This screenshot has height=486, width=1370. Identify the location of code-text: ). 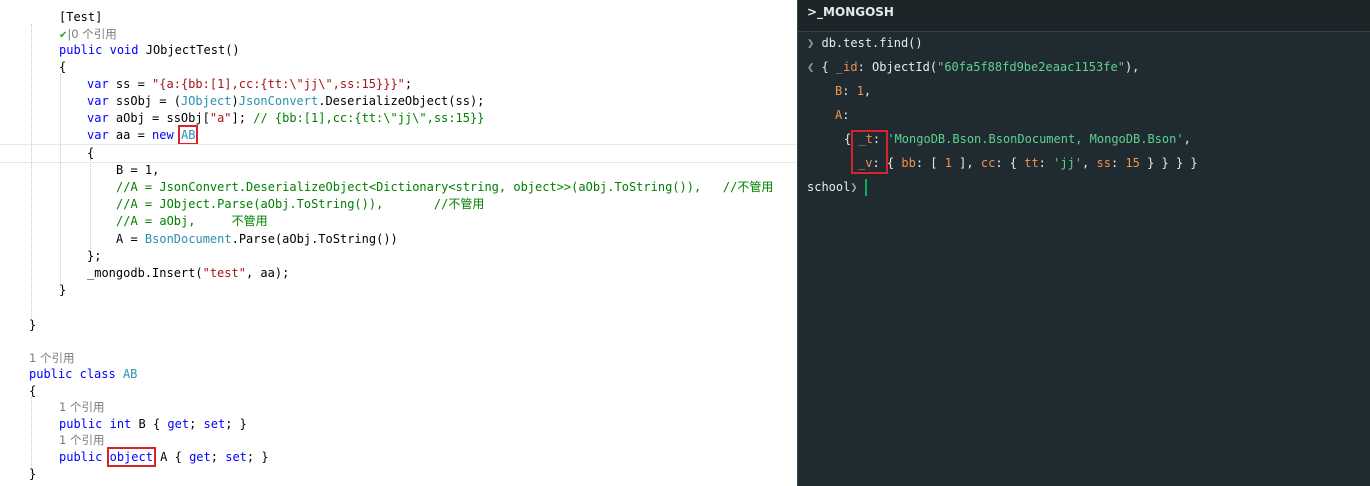
(235, 101).